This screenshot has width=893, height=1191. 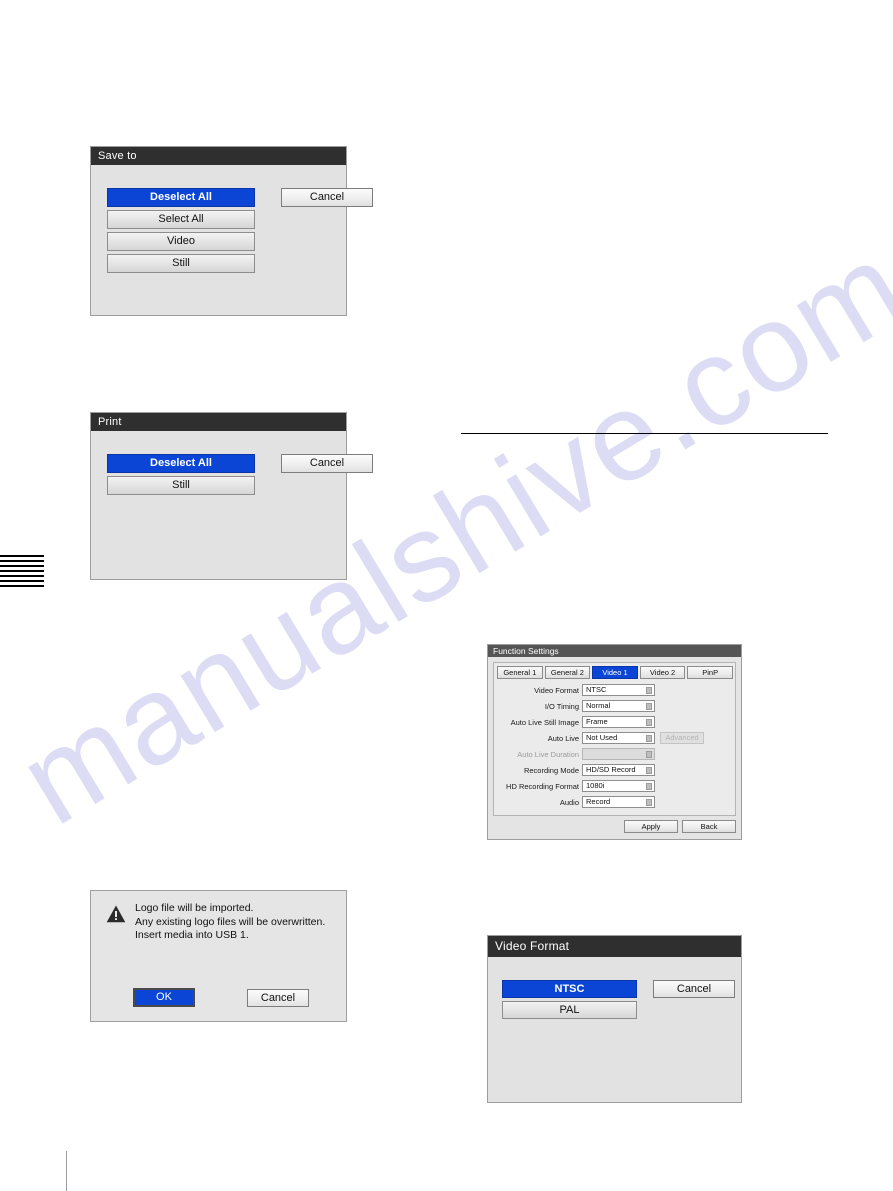 What do you see at coordinates (194, 908) in the screenshot?
I see `warning-message-line-1: Logo file will be imported.` at bounding box center [194, 908].